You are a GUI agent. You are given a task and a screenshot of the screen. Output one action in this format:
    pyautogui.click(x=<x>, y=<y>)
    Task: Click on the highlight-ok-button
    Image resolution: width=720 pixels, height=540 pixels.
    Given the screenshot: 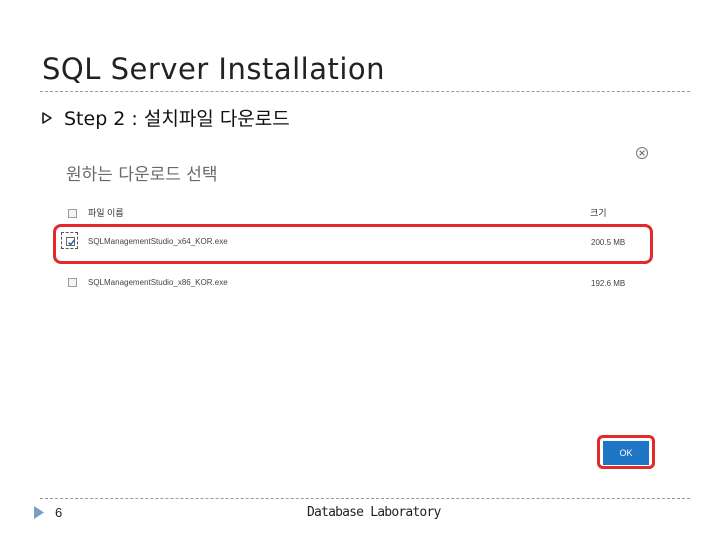 What is the action you would take?
    pyautogui.click(x=626, y=452)
    